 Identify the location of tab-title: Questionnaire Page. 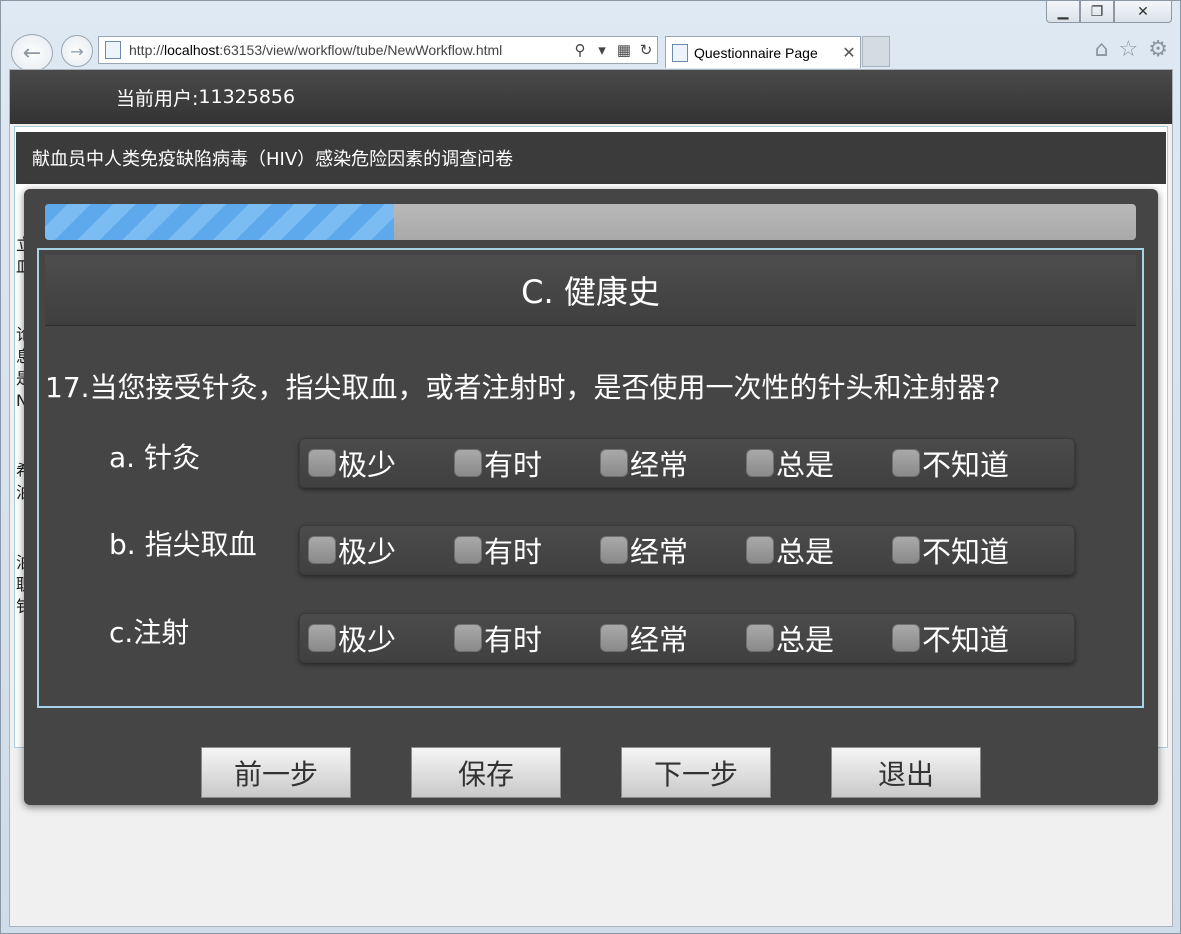
(756, 52).